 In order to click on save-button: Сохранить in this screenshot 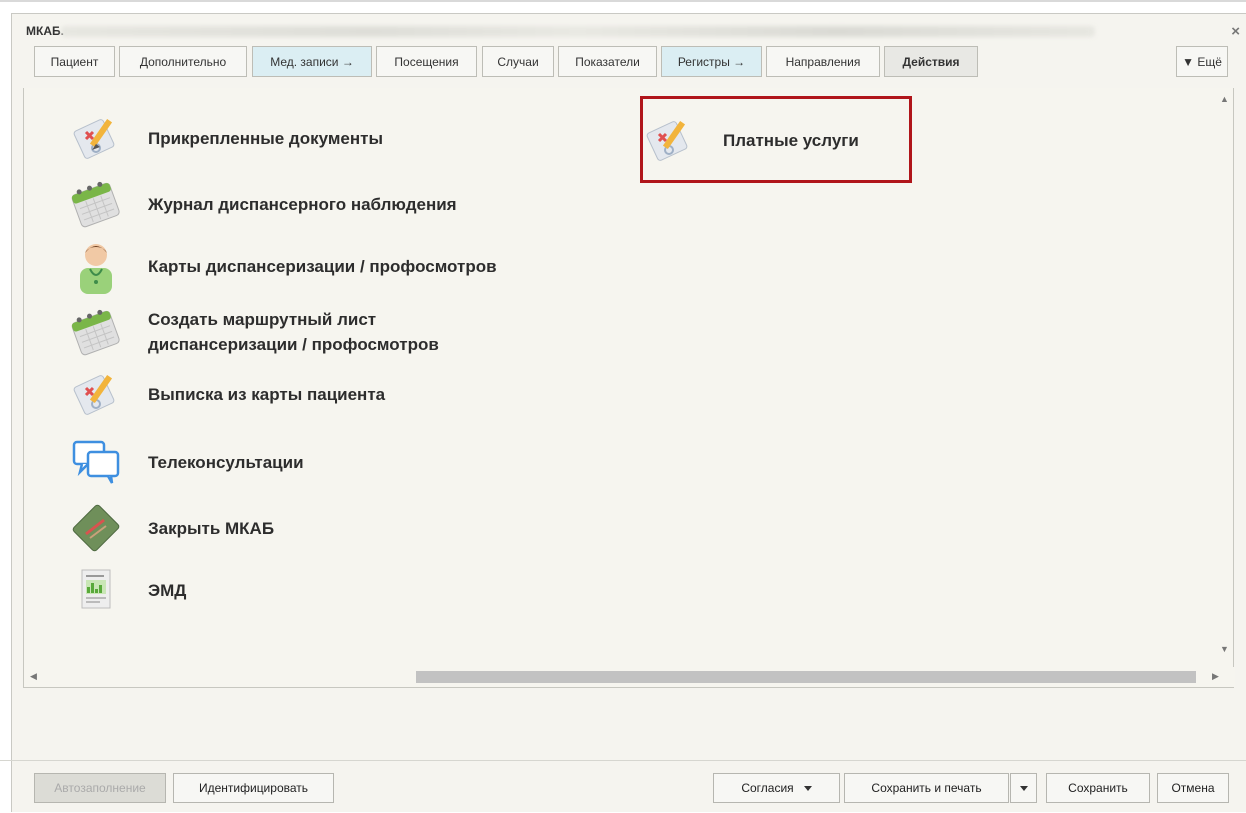, I will do `click(1098, 788)`.